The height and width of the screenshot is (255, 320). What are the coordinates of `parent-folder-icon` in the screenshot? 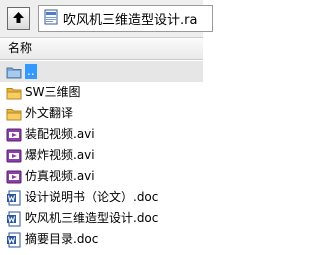 It's located at (14, 72).